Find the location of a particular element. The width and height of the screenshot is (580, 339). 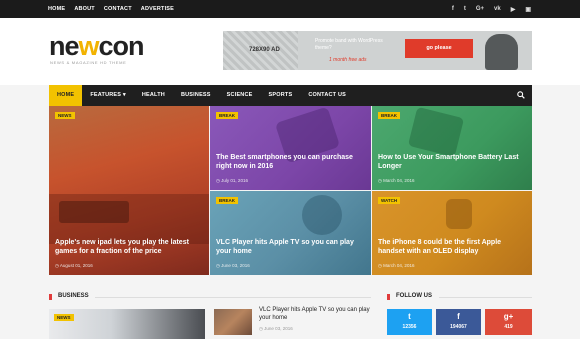

tile-date: ◷ August 01, 2016 is located at coordinates (74, 265).